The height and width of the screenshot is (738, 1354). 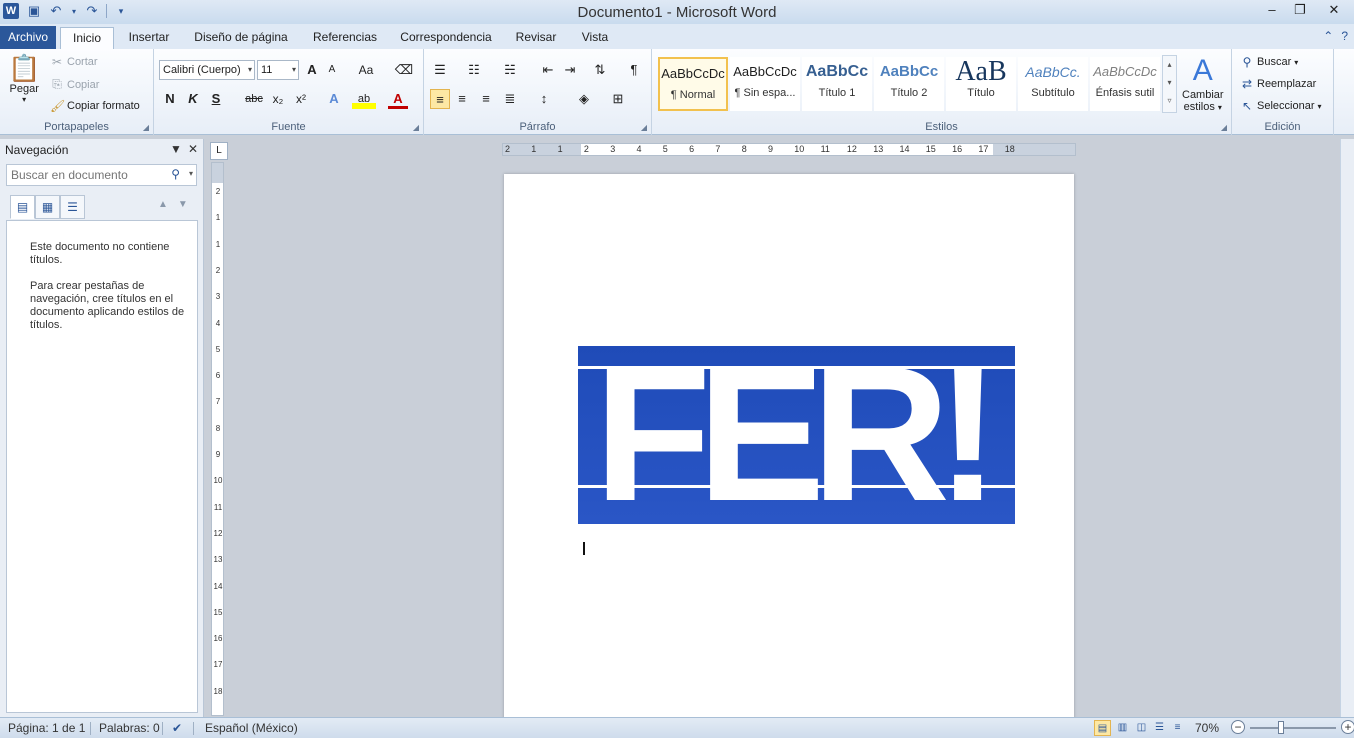 What do you see at coordinates (600, 70) in the screenshot?
I see `sort-icon: ⇅` at bounding box center [600, 70].